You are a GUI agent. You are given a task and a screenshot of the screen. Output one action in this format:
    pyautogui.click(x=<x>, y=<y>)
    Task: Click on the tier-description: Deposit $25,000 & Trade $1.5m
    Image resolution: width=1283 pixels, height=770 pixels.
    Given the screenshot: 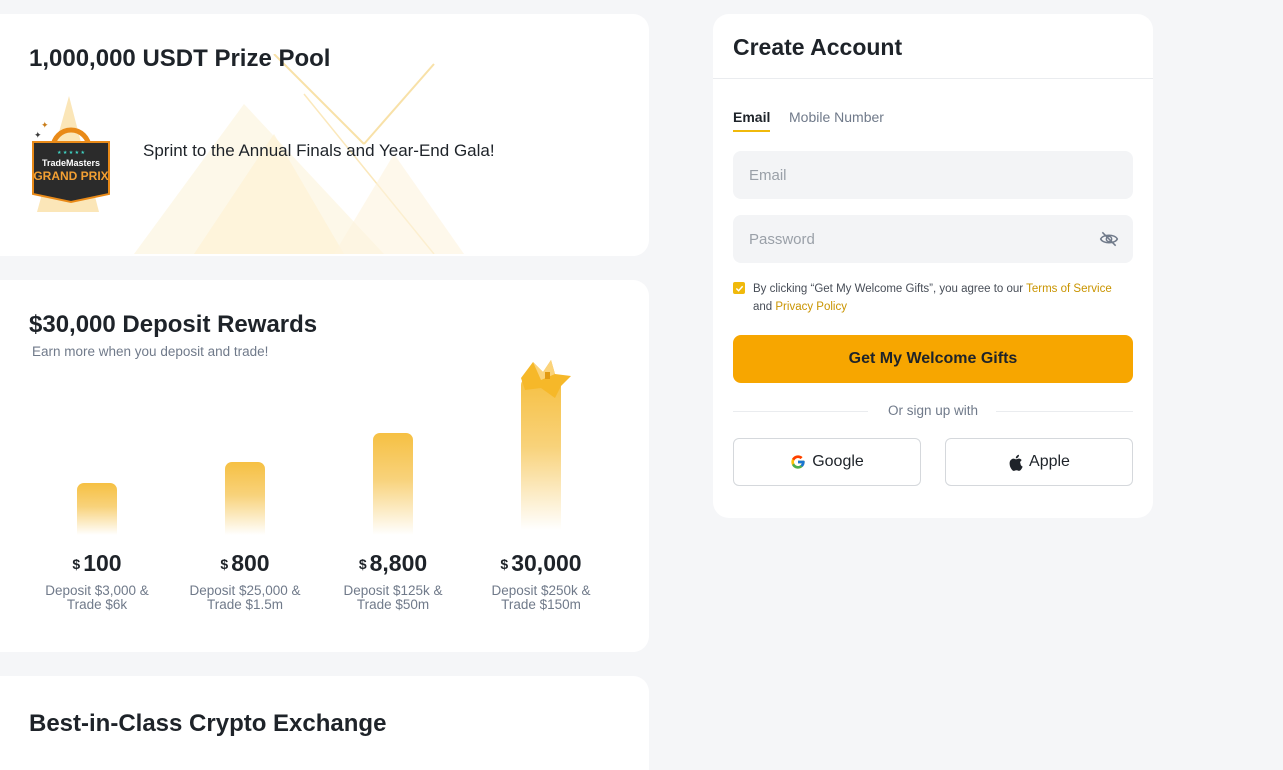 What is the action you would take?
    pyautogui.click(x=245, y=598)
    